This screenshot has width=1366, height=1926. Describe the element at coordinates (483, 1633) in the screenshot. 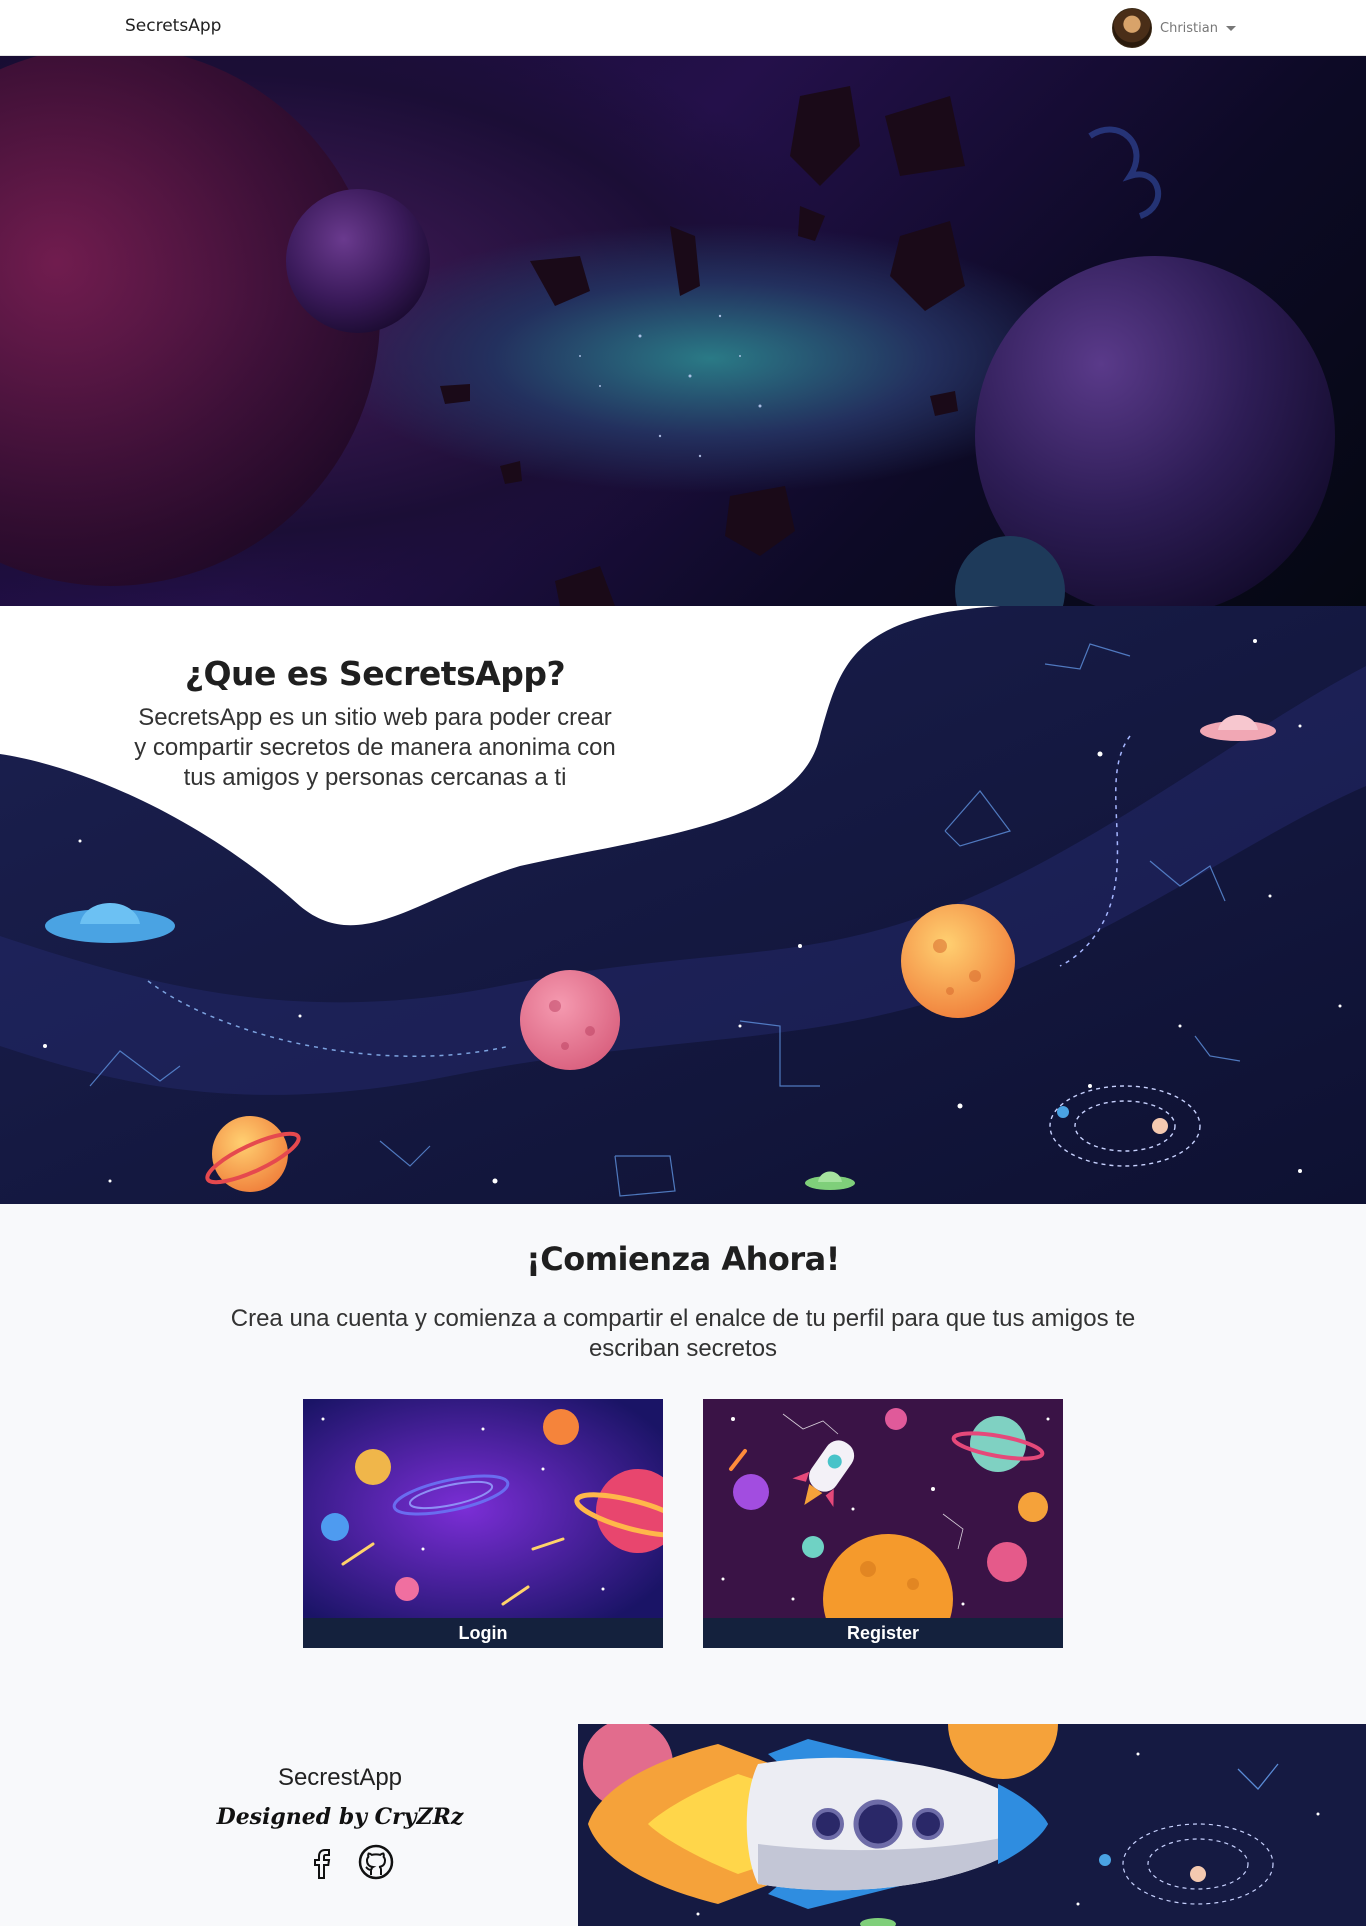

I see `login-label: Login` at that location.